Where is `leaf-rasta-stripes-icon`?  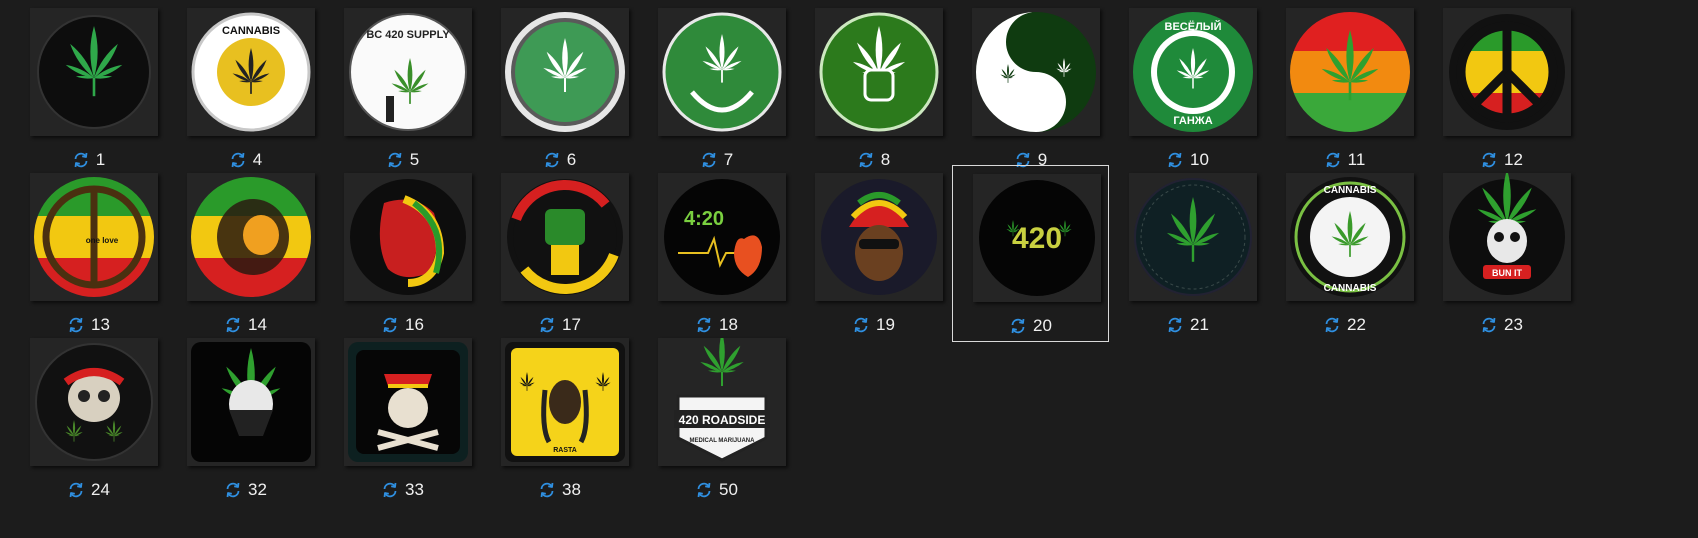 leaf-rasta-stripes-icon is located at coordinates (1350, 72).